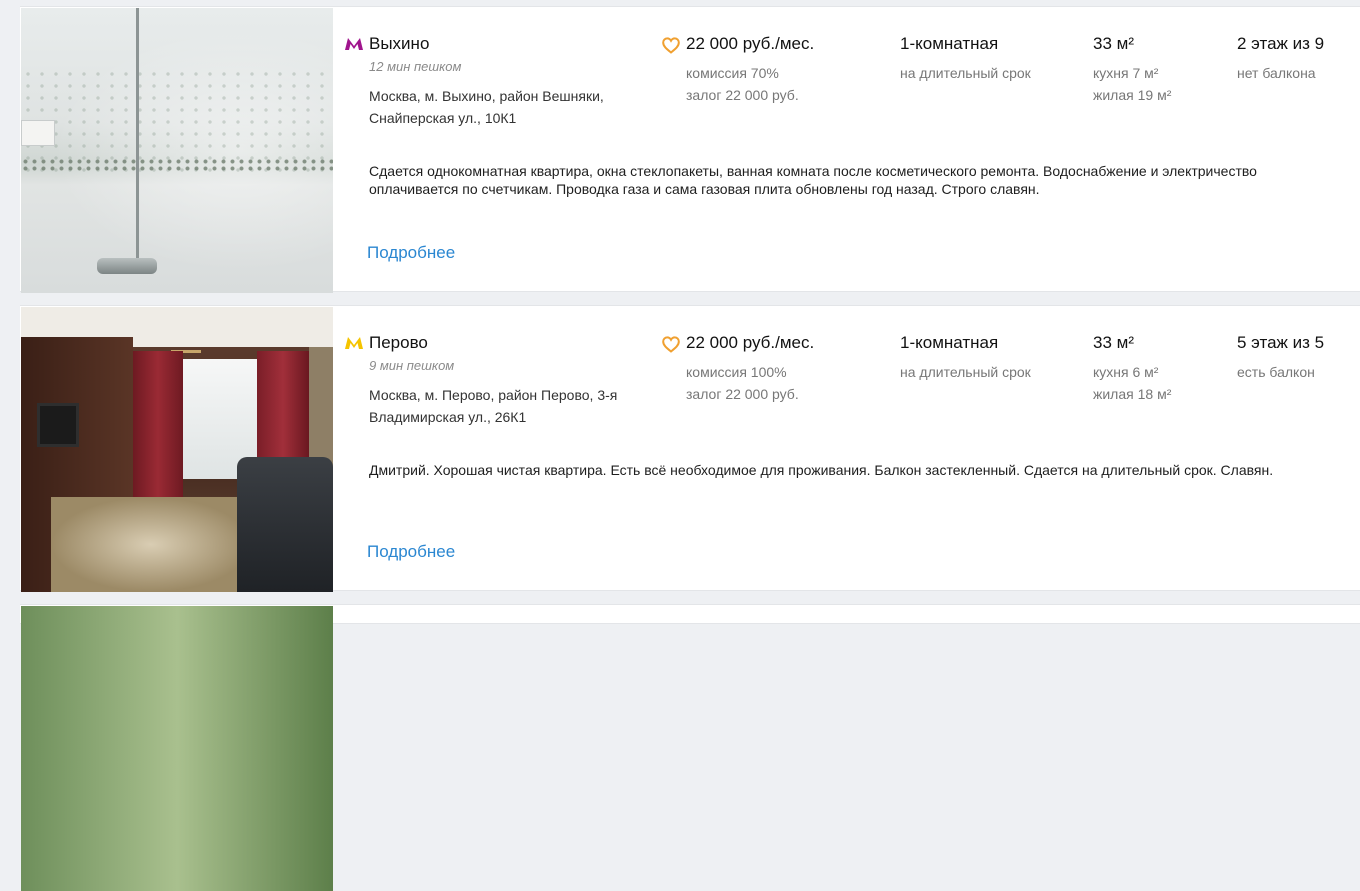  What do you see at coordinates (1281, 43) in the screenshot?
I see `floor-info: 2 этаж из 9` at bounding box center [1281, 43].